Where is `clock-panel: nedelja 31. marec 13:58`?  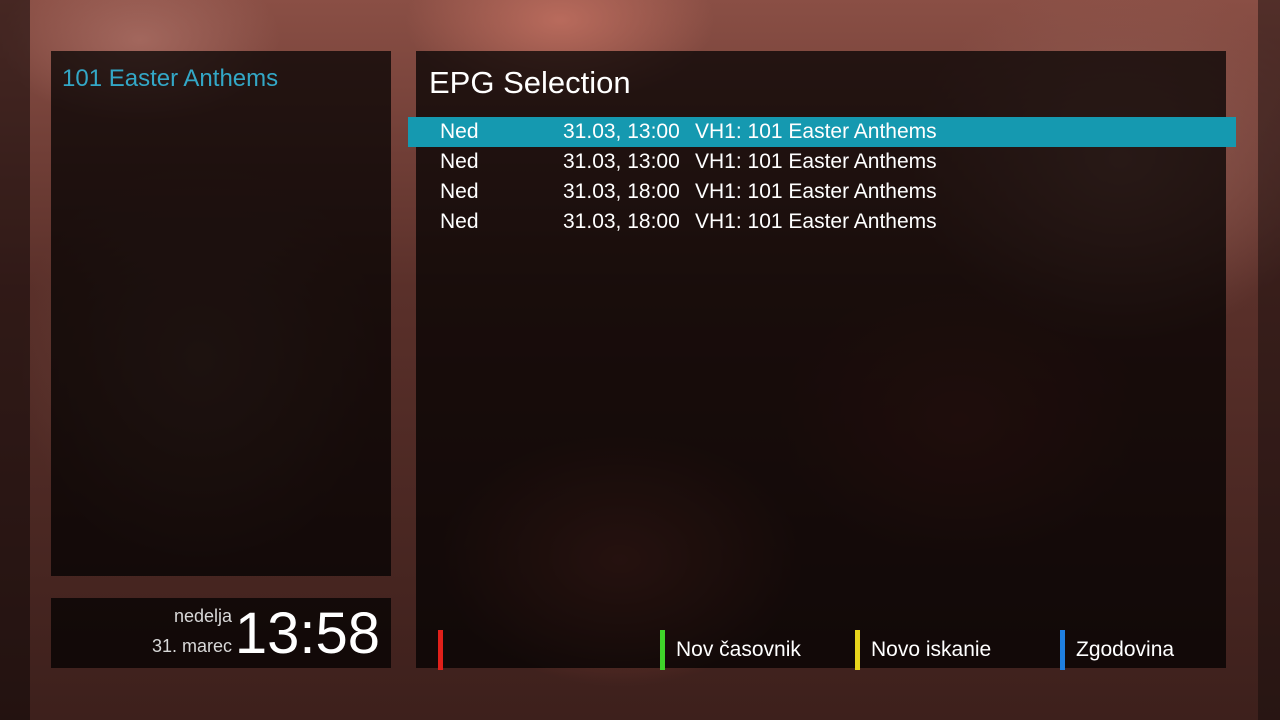
clock-panel: nedelja 31. marec 13:58 is located at coordinates (221, 633).